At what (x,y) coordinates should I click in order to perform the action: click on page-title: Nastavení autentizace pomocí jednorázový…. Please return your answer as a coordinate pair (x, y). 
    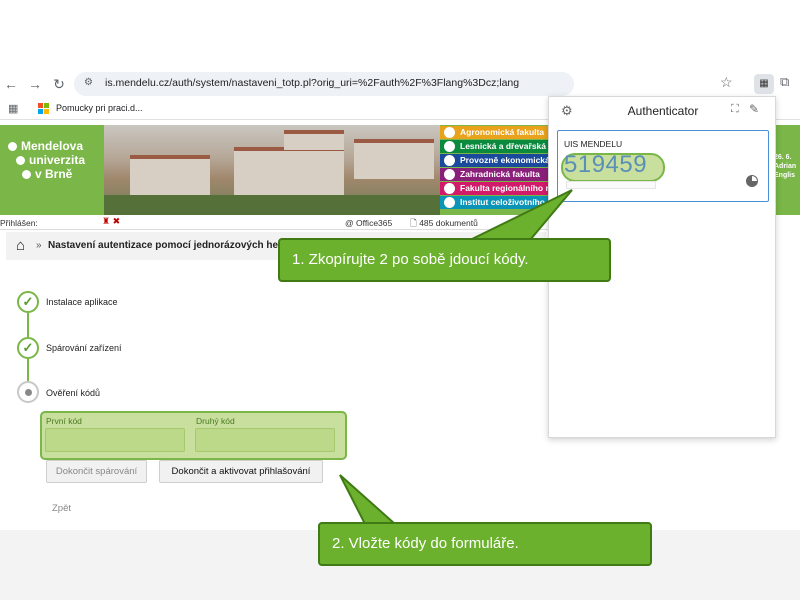
    Looking at the image, I should click on (177, 245).